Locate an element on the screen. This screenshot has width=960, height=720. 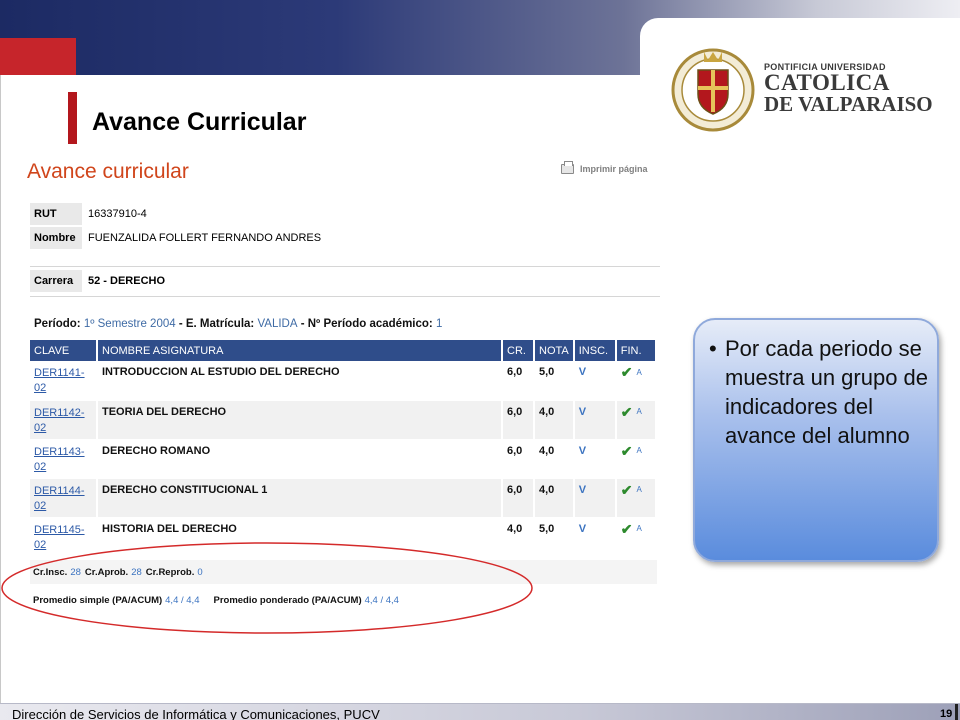
nombre-value: FUENZALIDA FOLLERT FERNANDO ANDRES is located at coordinates (205, 238).